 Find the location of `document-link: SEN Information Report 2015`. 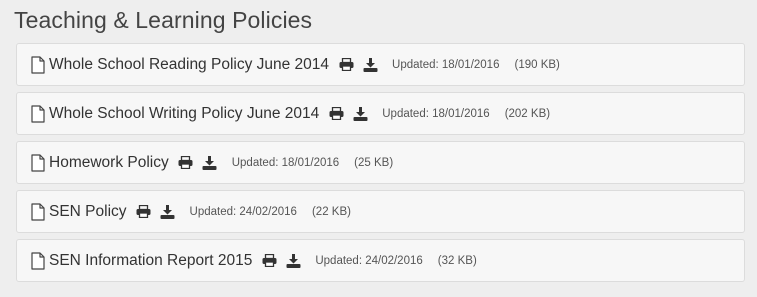

document-link: SEN Information Report 2015 is located at coordinates (150, 261).